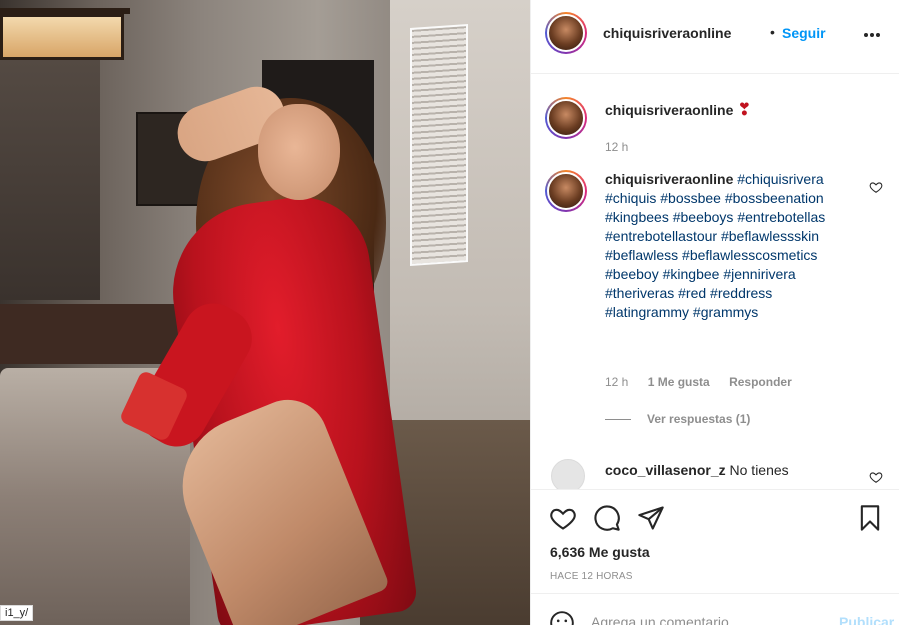  I want to click on author-avatar, so click(566, 33).